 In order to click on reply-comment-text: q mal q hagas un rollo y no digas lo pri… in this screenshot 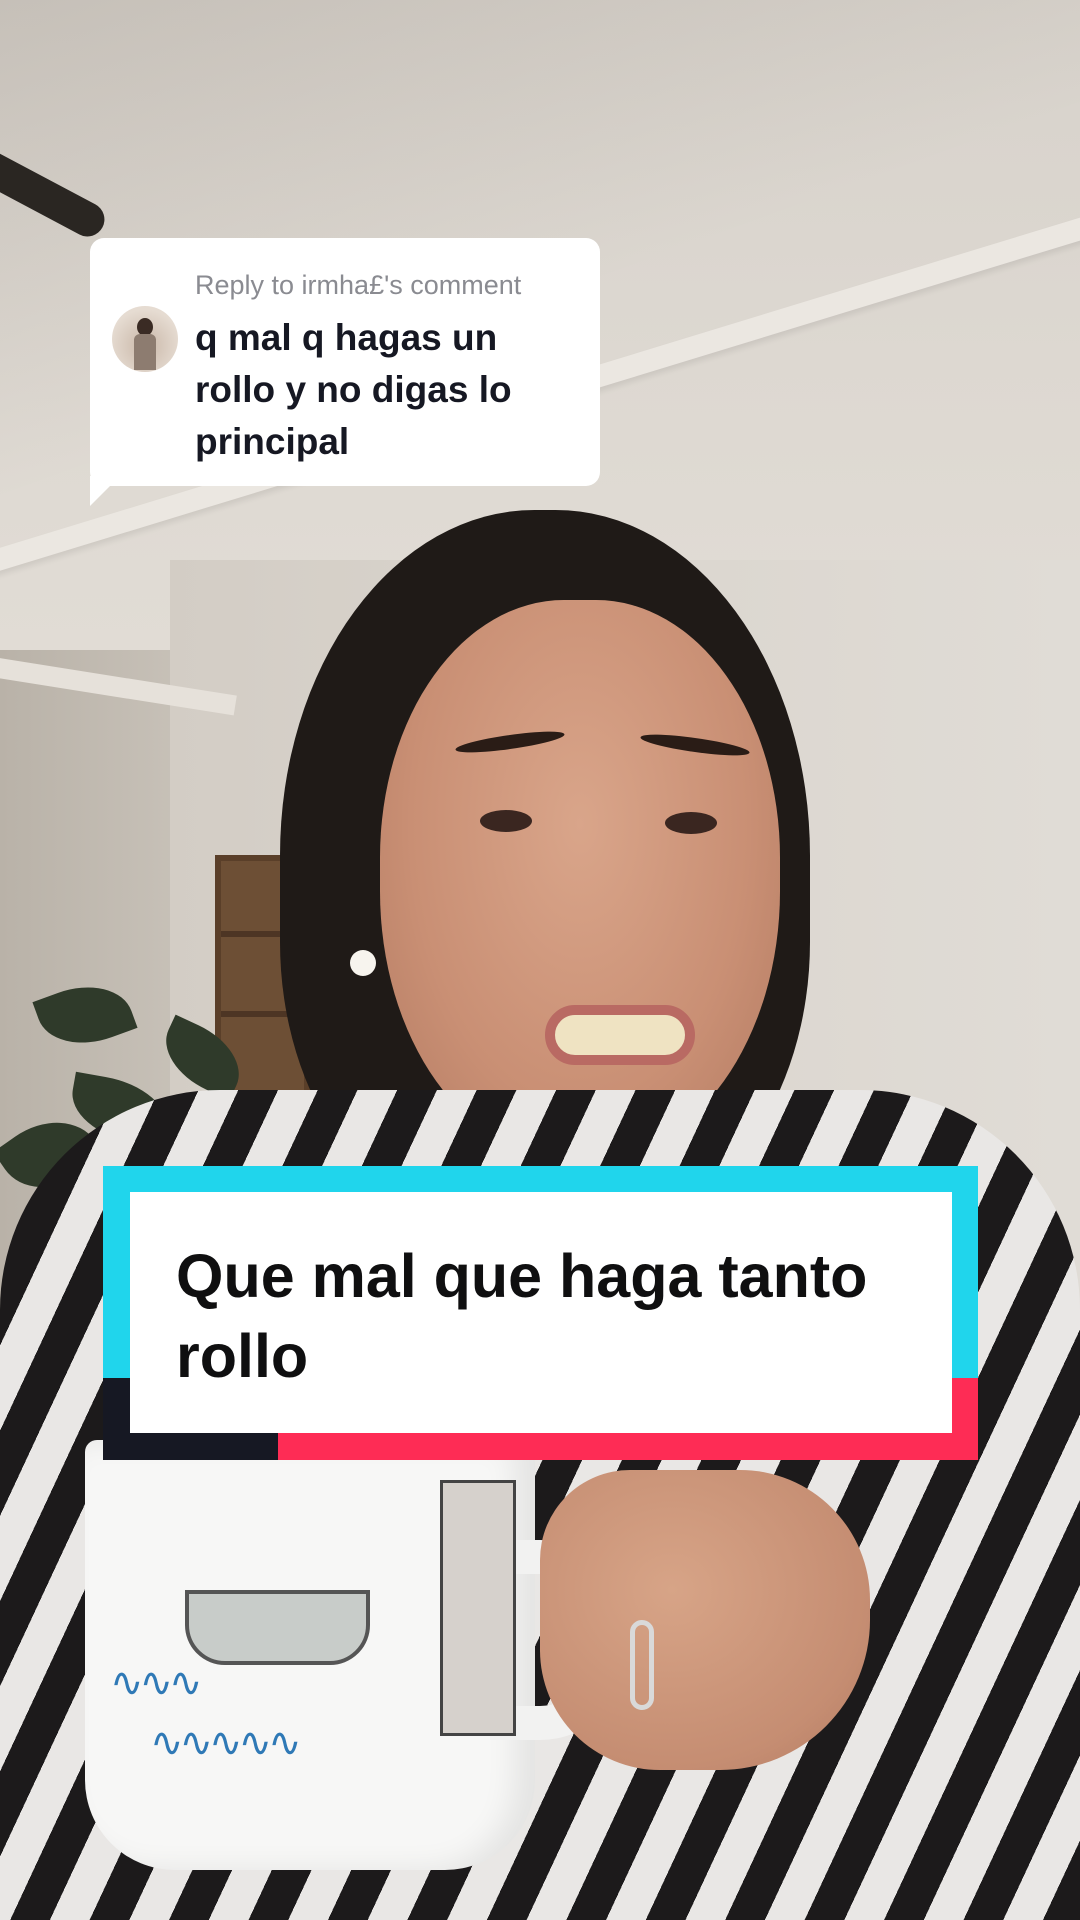, I will do `click(353, 389)`.